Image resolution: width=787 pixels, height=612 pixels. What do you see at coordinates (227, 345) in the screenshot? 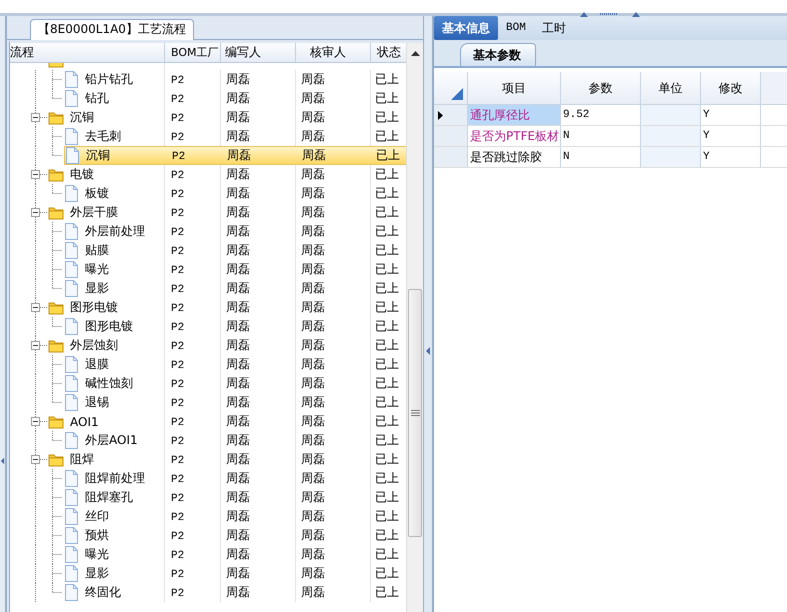
I see `tree-row: 外层蚀刻 P2 周磊 周磊 已上` at bounding box center [227, 345].